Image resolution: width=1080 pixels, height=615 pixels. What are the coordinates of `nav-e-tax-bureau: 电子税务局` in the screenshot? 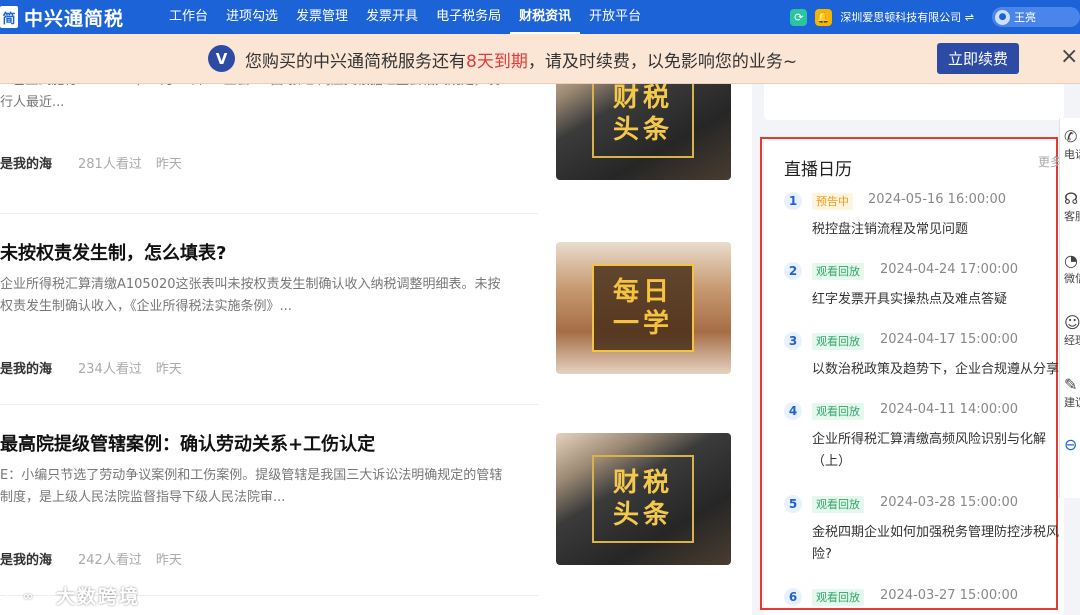 It's located at (468, 17).